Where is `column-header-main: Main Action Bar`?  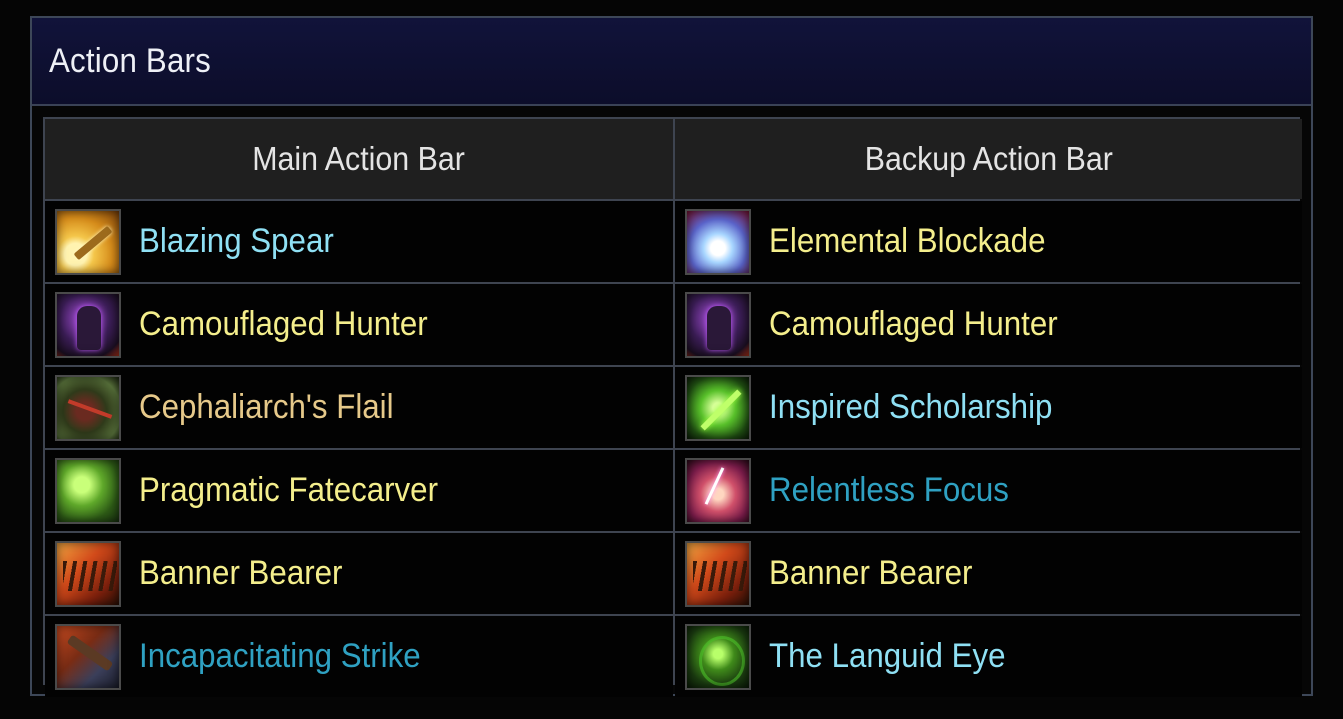
column-header-main: Main Action Bar is located at coordinates (359, 159).